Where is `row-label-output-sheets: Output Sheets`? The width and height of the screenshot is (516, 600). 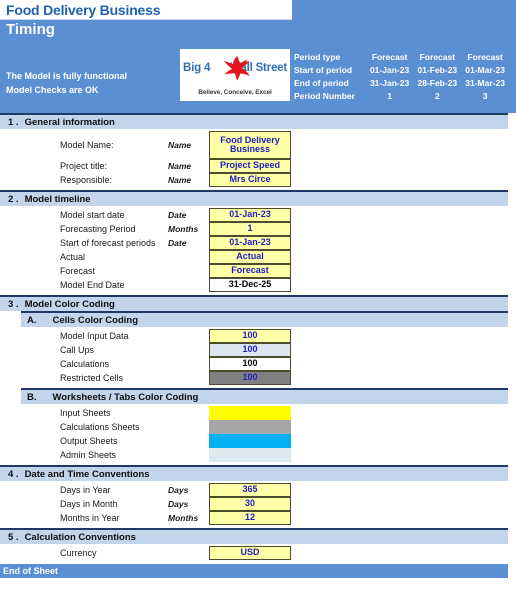
row-label-output-sheets: Output Sheets is located at coordinates (89, 440).